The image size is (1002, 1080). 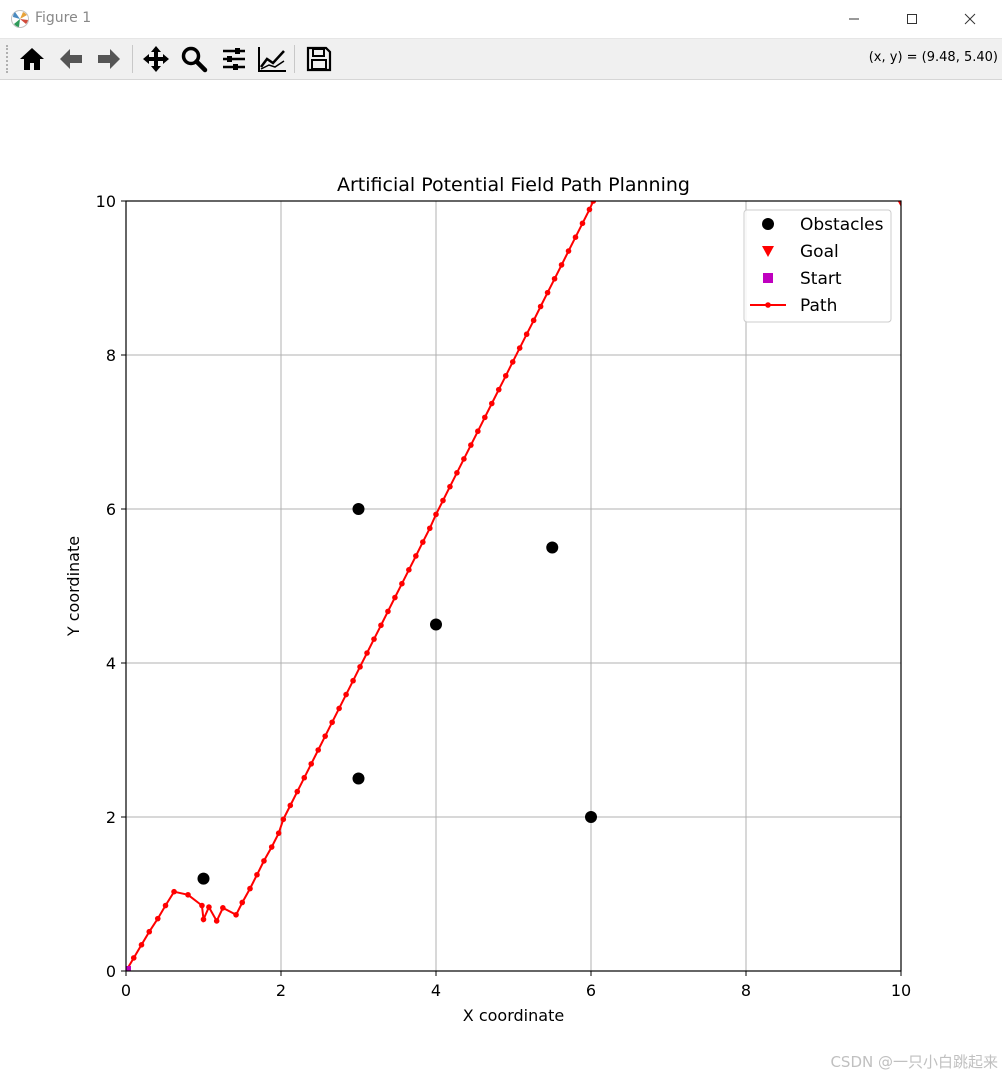 I want to click on subplots-button, so click(x=234, y=59).